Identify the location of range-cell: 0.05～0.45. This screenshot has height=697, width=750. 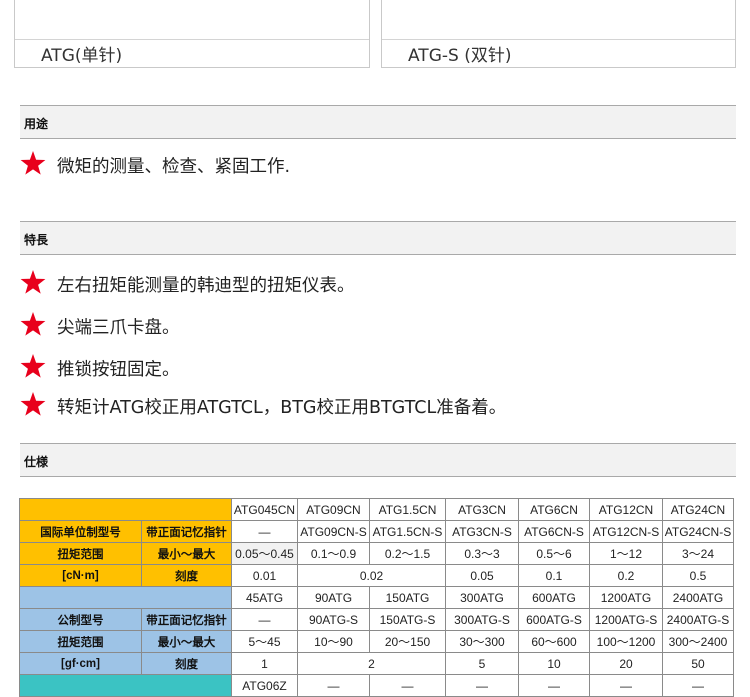
(264, 553).